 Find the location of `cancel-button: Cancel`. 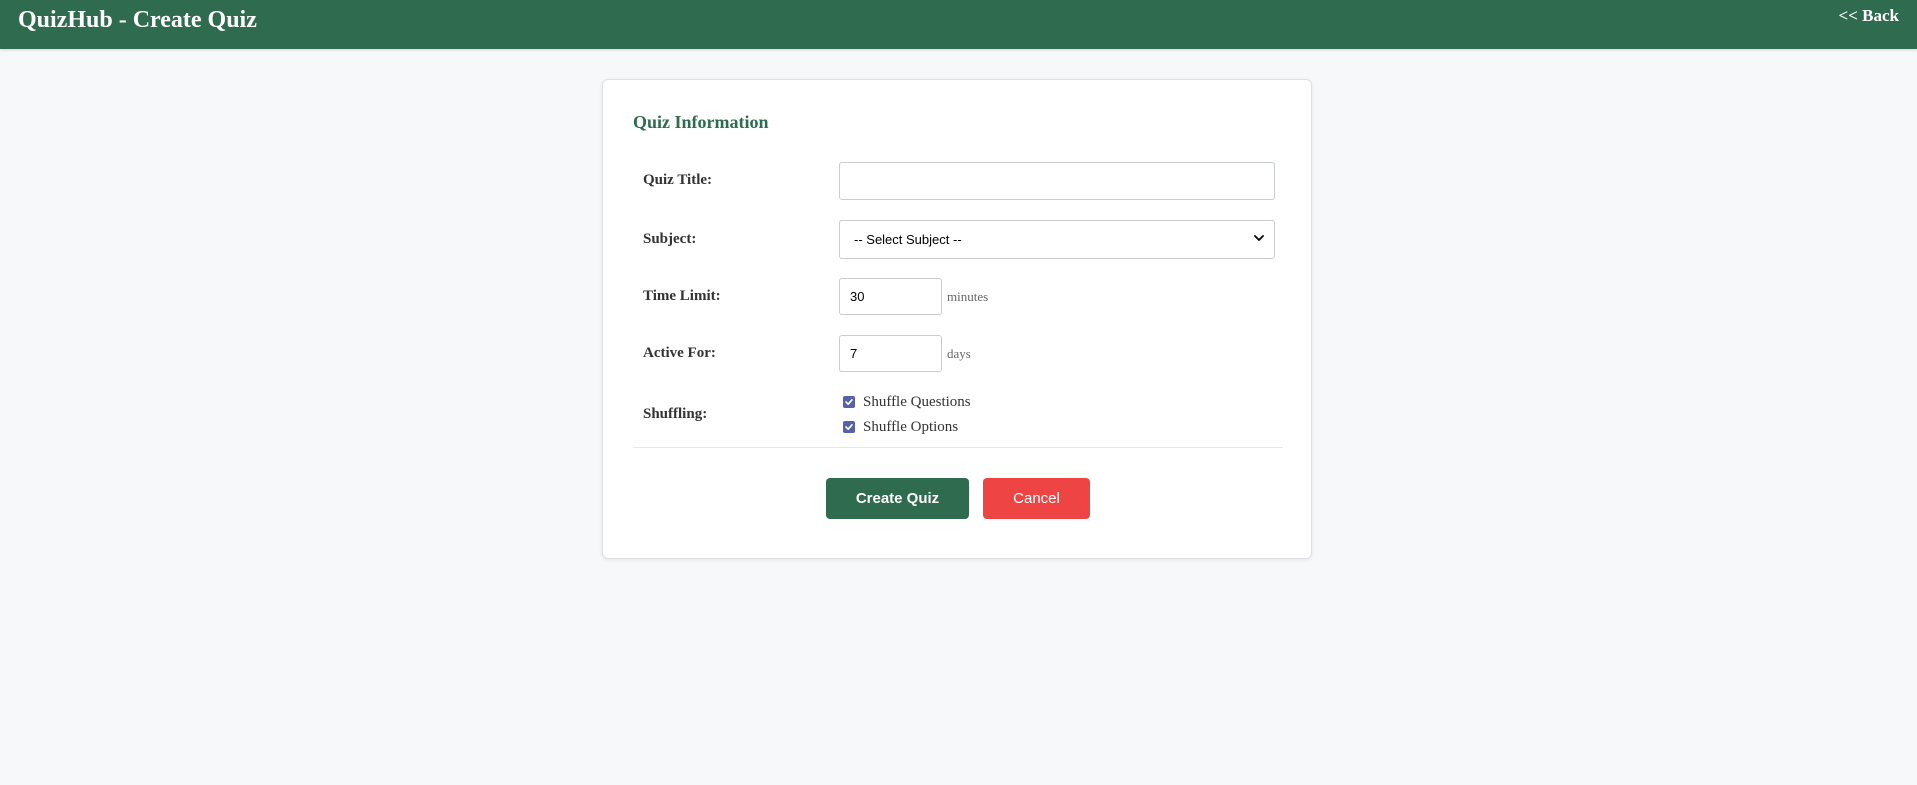

cancel-button: Cancel is located at coordinates (1036, 498).